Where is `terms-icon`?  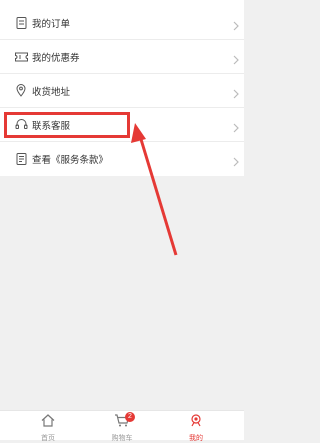
terms-icon is located at coordinates (21, 159).